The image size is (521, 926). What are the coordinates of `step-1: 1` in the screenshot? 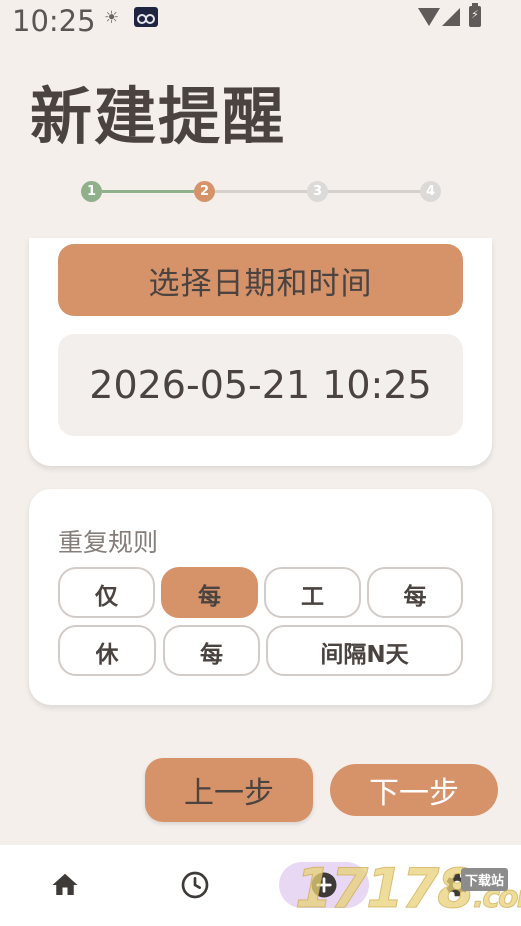 It's located at (91, 191).